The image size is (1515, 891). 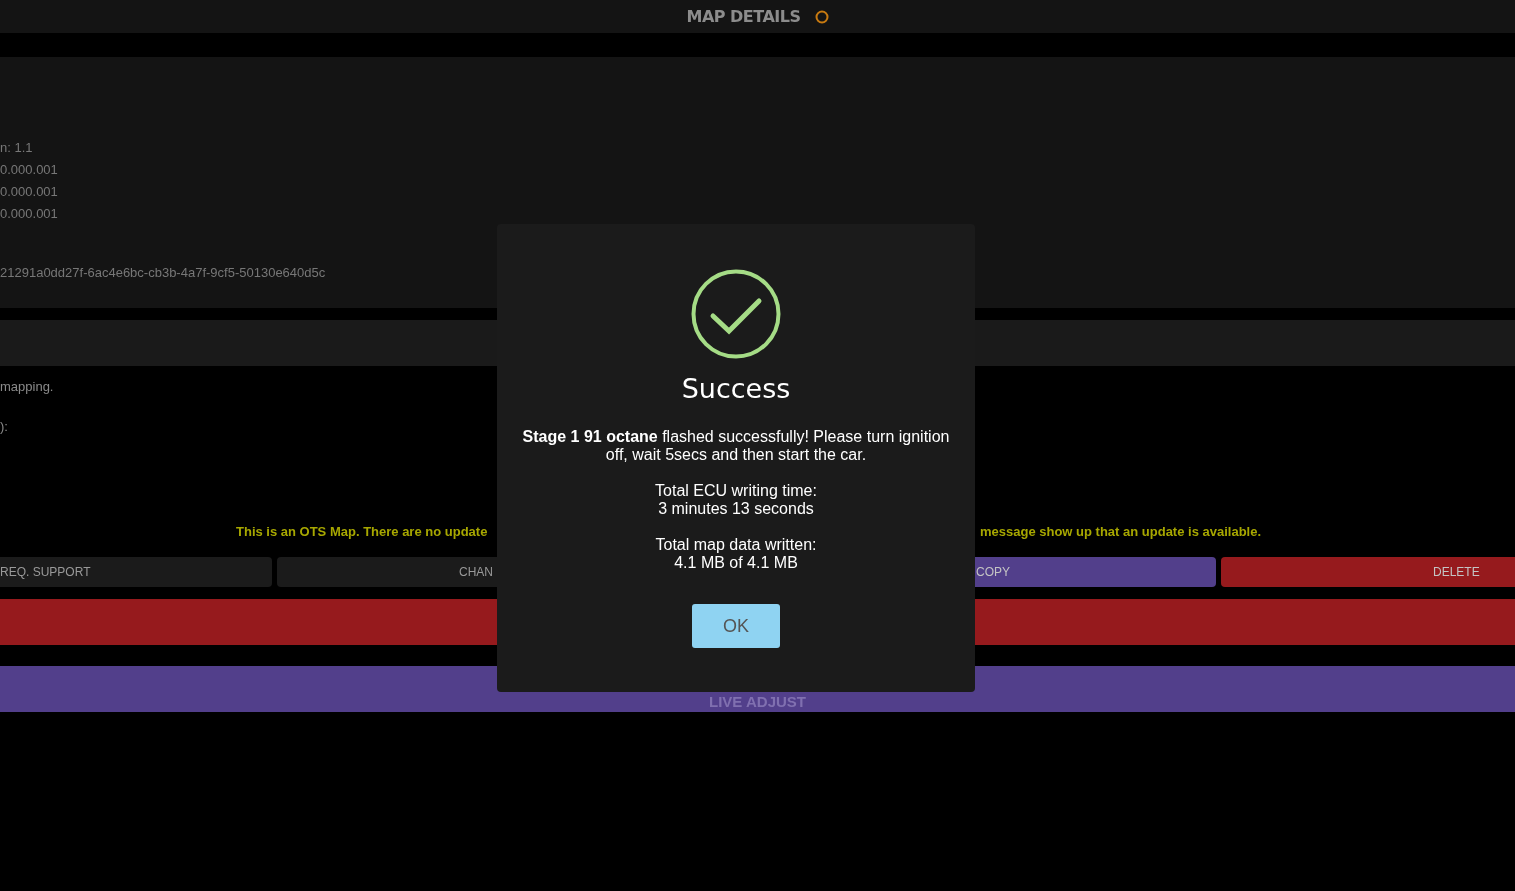 I want to click on page-title: MAP DETAILS, so click(x=743, y=16).